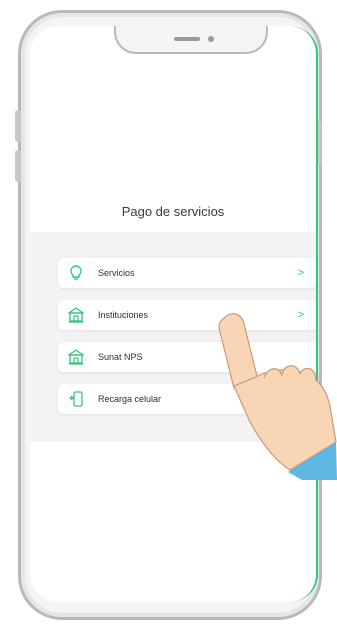 This screenshot has height=626, width=337. What do you see at coordinates (187, 39) in the screenshot?
I see `speaker-grille` at bounding box center [187, 39].